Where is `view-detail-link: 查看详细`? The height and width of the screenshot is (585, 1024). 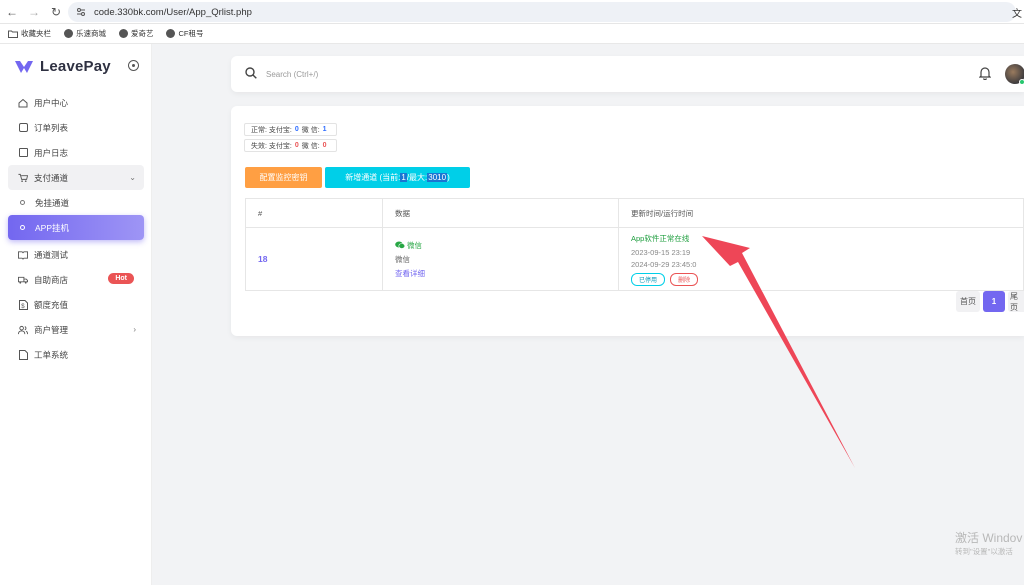
view-detail-link: 查看详细 is located at coordinates (506, 273).